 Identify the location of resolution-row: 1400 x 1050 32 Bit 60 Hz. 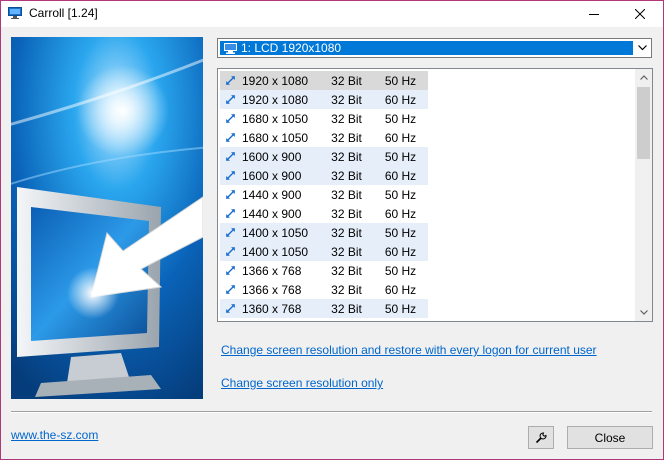
(430, 251).